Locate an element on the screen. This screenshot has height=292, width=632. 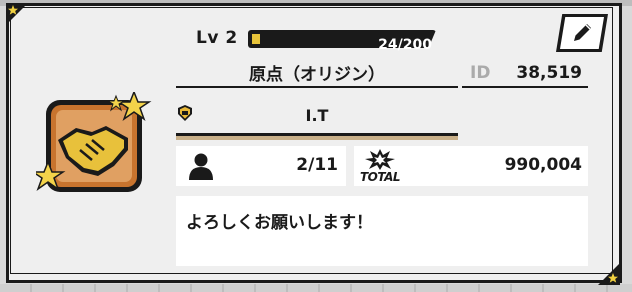
player-name: 原点（オリジン） is located at coordinates (317, 75).